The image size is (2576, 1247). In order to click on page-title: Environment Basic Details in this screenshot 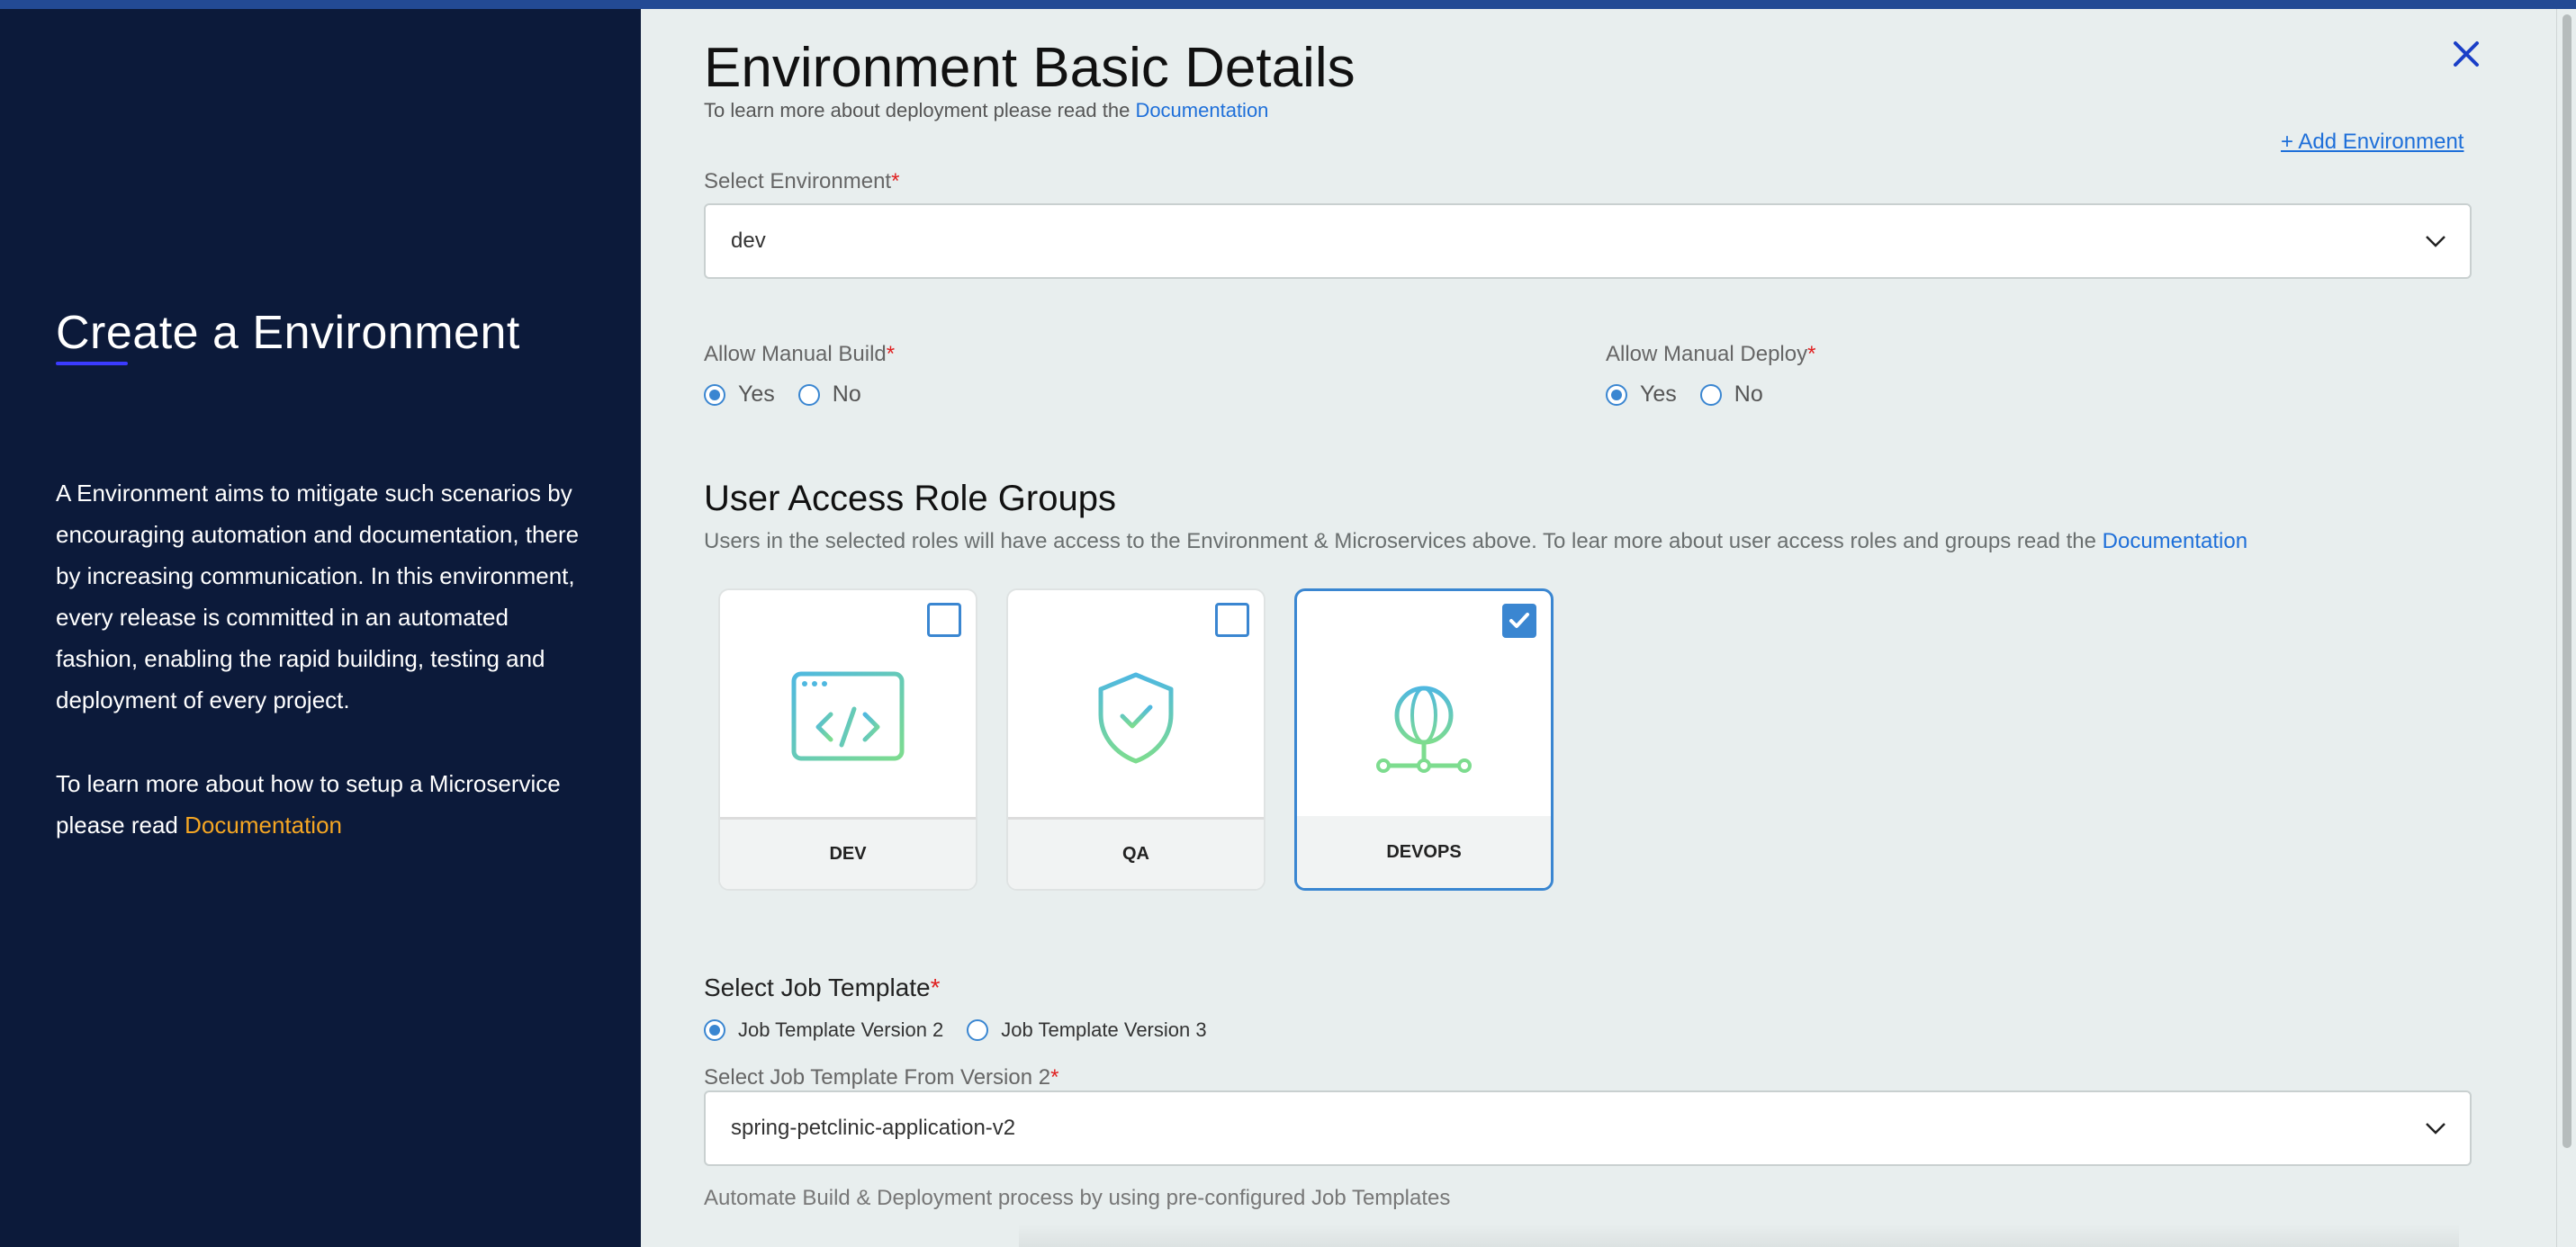, I will do `click(1030, 68)`.